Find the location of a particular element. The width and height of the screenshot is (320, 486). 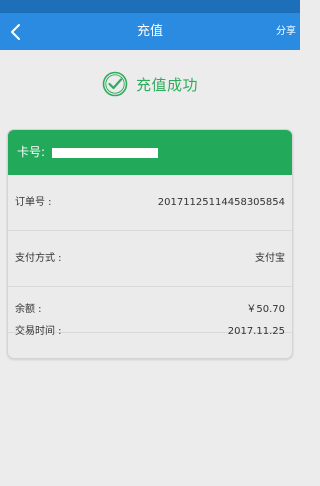

transaction-time-label: 交易时间 : is located at coordinates (38, 331).